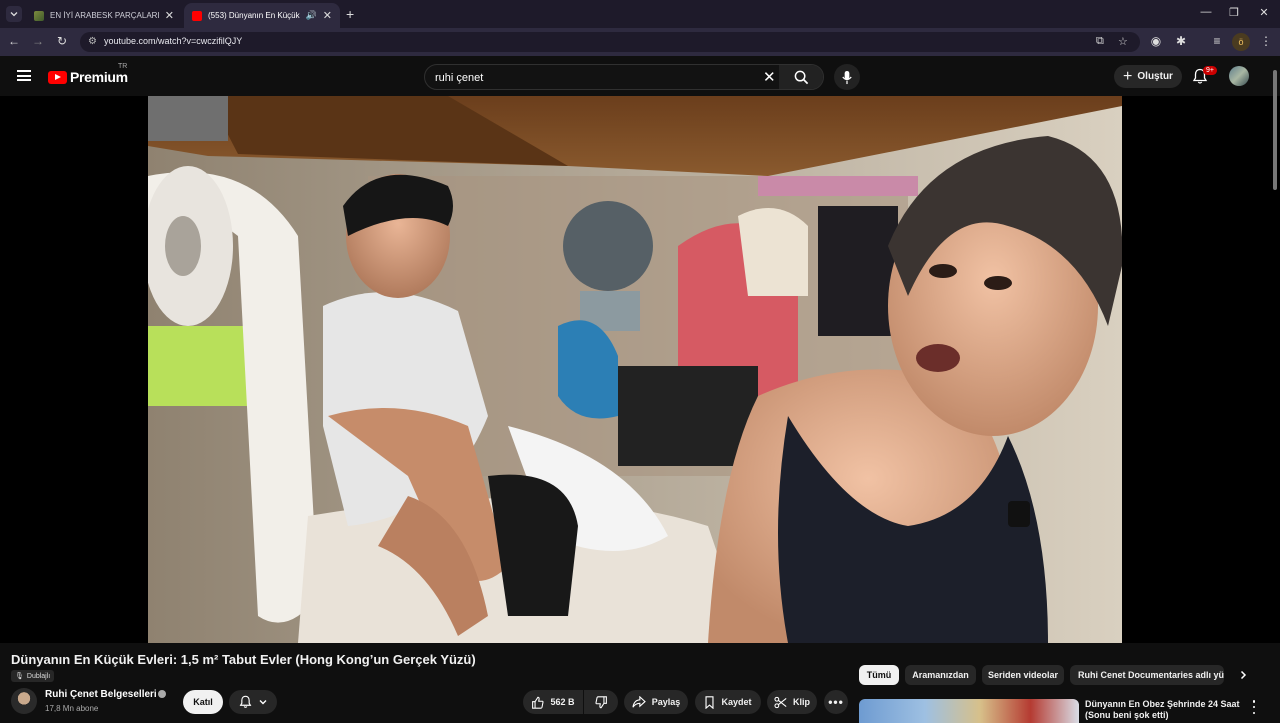 This screenshot has width=1280, height=723. I want to click on forward-icon: →, so click(38, 41).